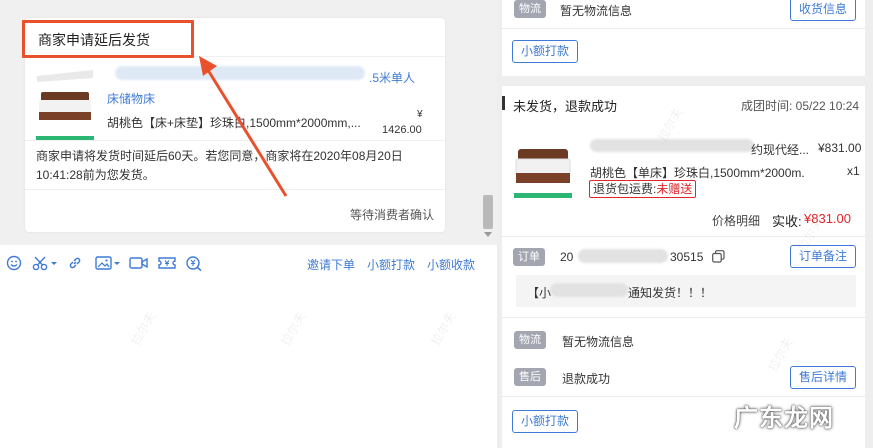 This screenshot has height=448, width=873. Describe the element at coordinates (718, 256) in the screenshot. I see `copy-icon` at that location.